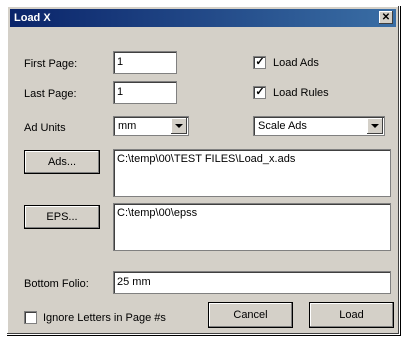 This screenshot has height=341, width=406. What do you see at coordinates (145, 92) in the screenshot?
I see `last-page-field: 1` at bounding box center [145, 92].